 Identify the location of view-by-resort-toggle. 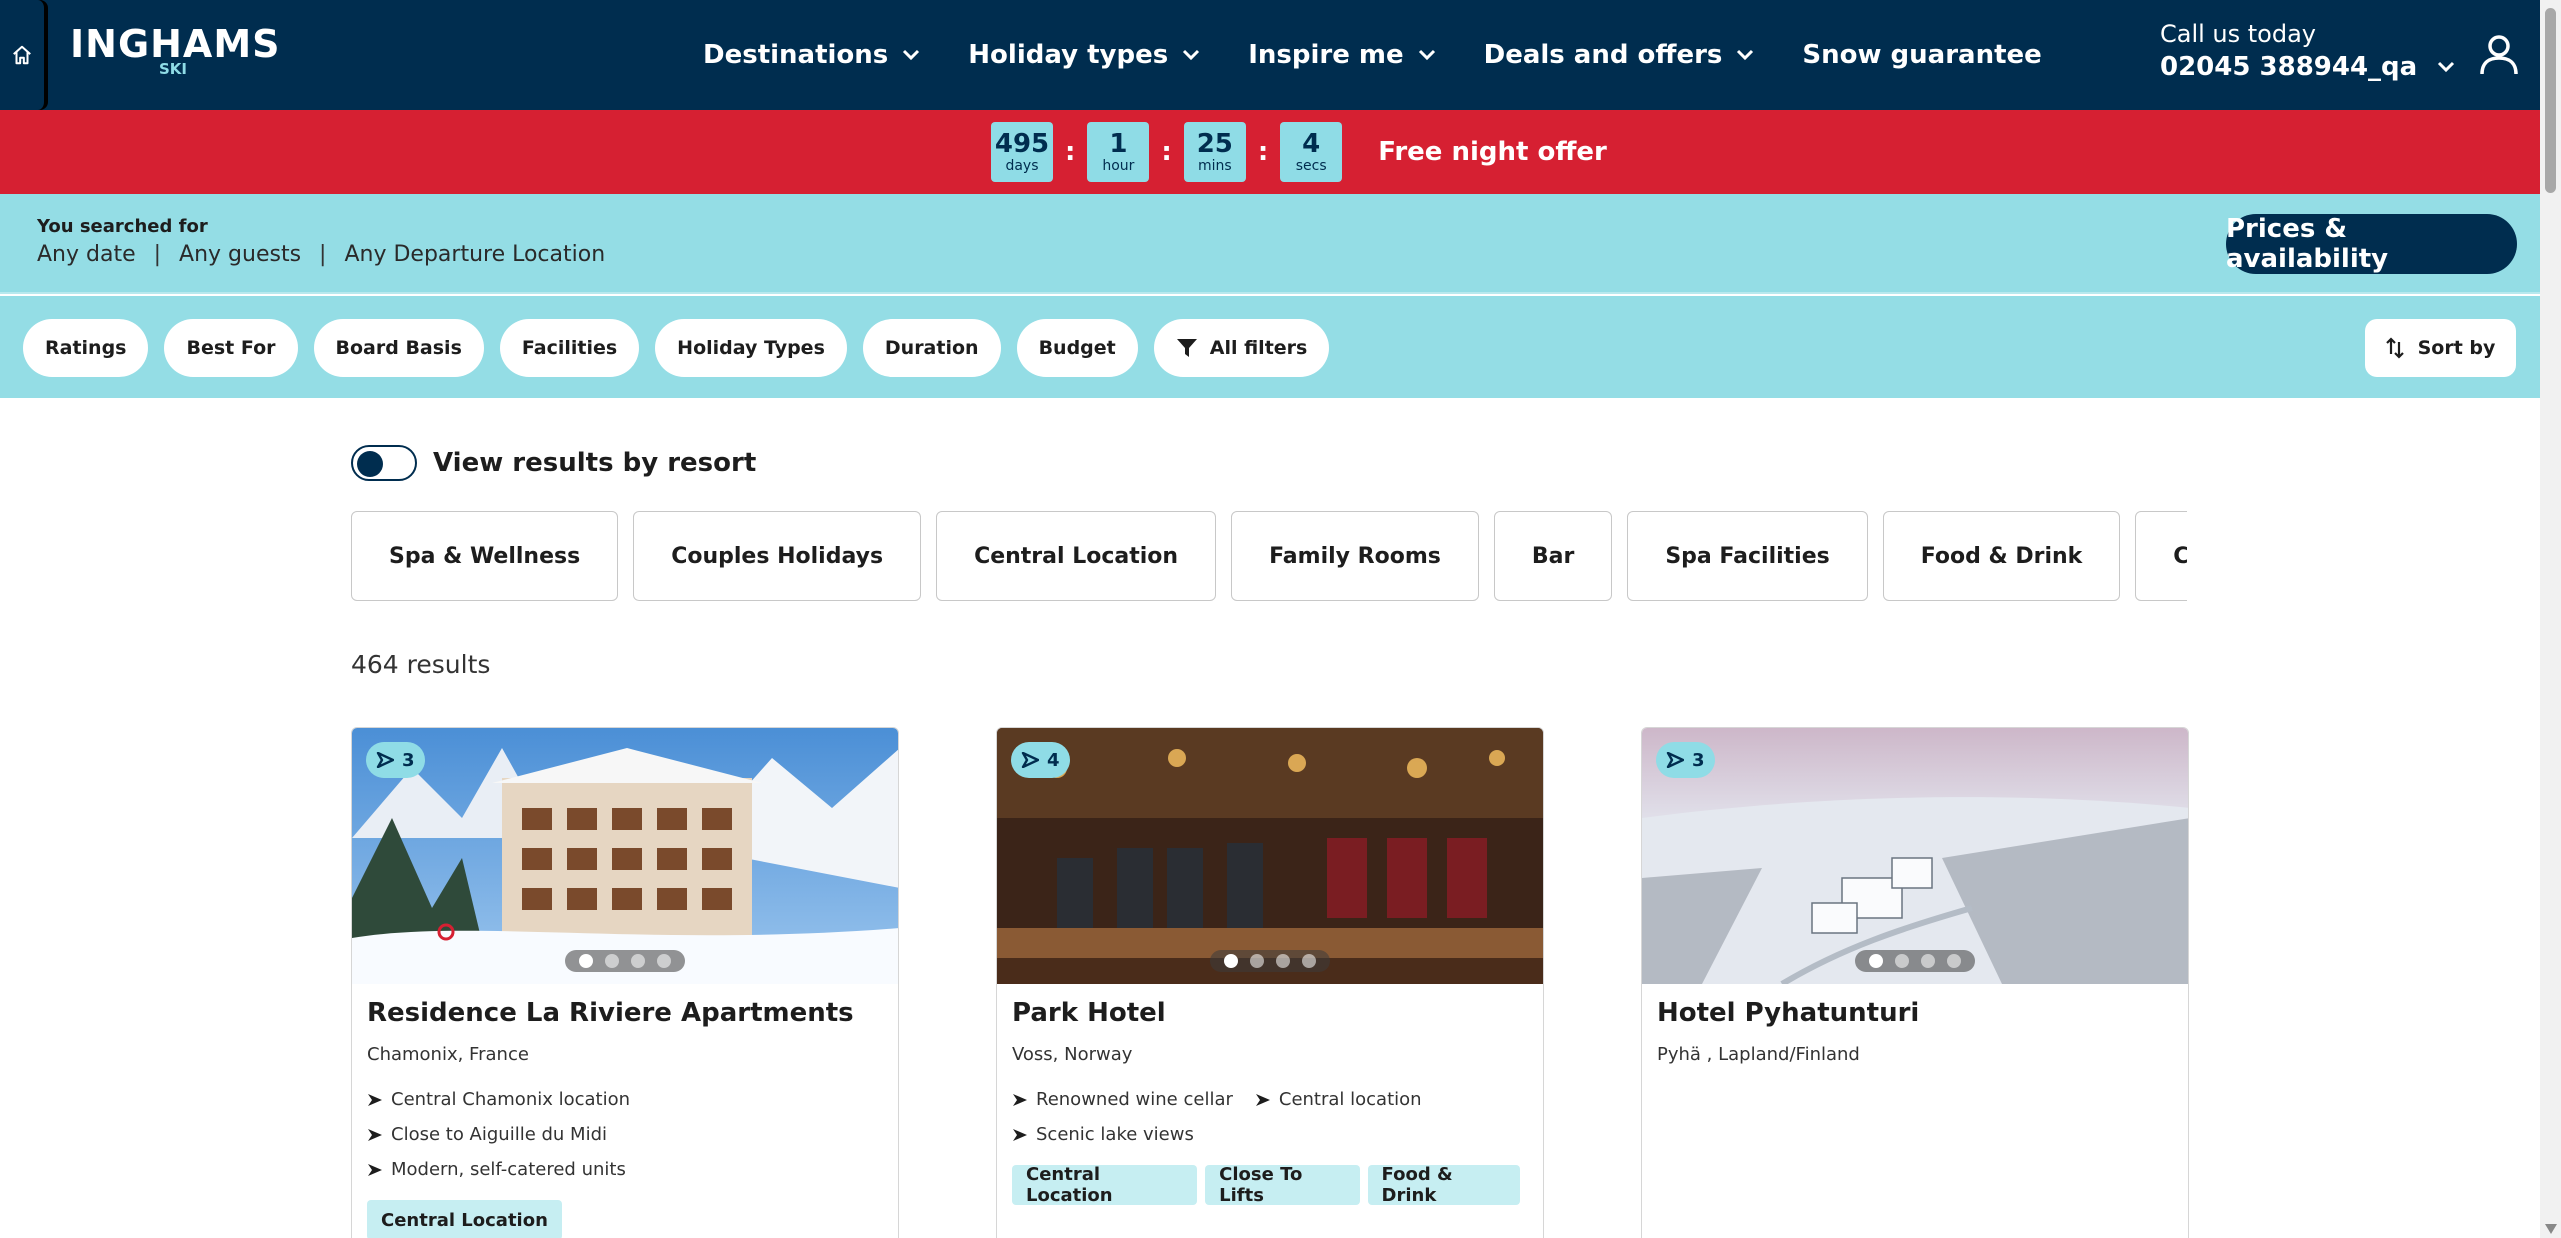
(384, 463).